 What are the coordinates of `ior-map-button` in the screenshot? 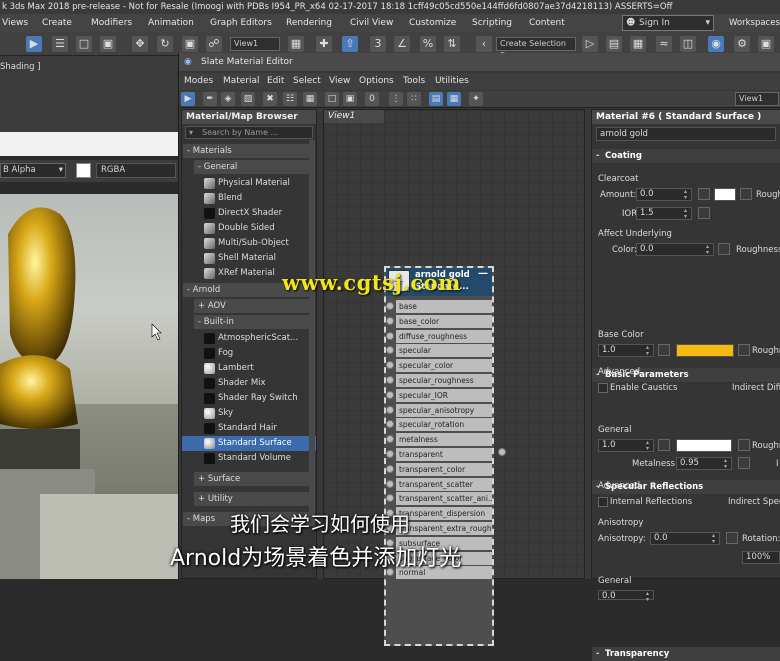 It's located at (704, 213).